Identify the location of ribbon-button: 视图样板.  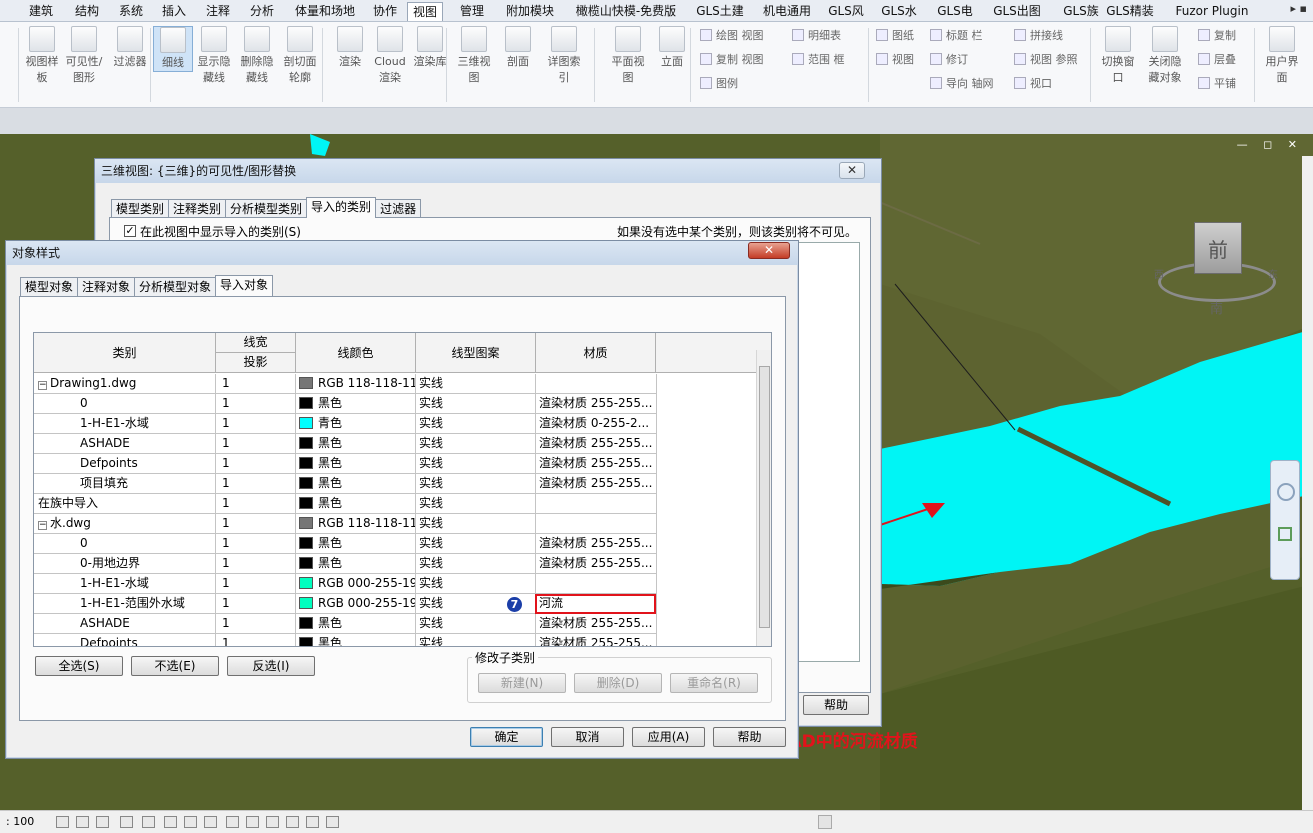
(42, 56).